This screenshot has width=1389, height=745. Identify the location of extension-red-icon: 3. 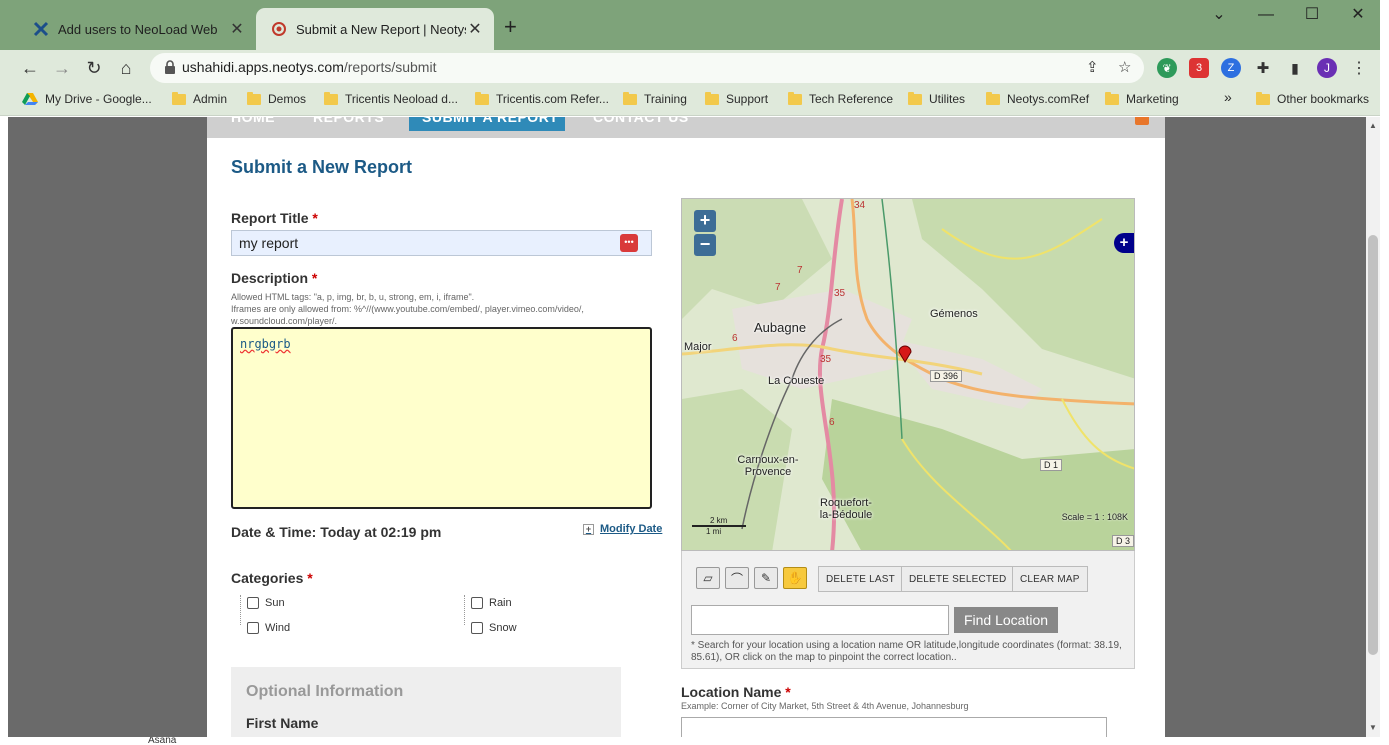
(1199, 68).